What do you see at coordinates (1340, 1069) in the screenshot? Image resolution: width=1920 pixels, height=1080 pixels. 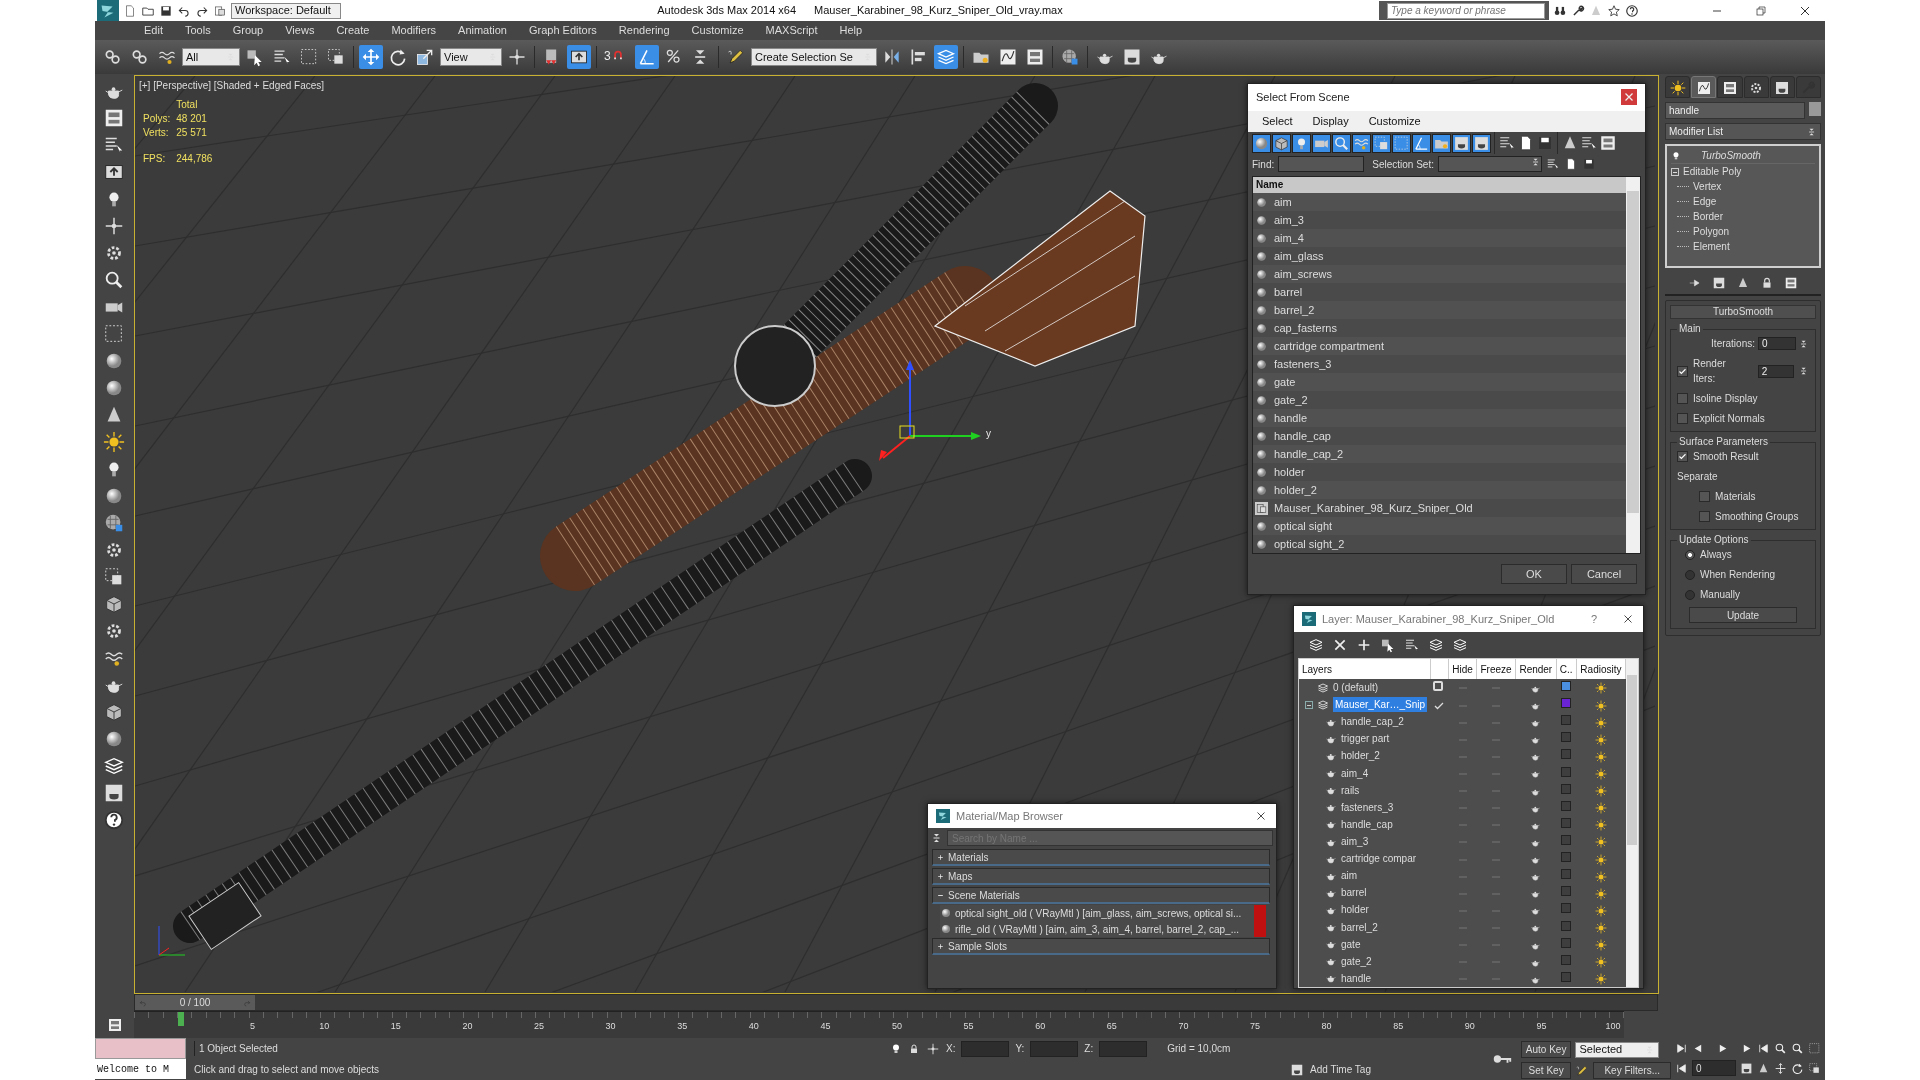 I see `add-time-tag-link: Add Time Tag` at bounding box center [1340, 1069].